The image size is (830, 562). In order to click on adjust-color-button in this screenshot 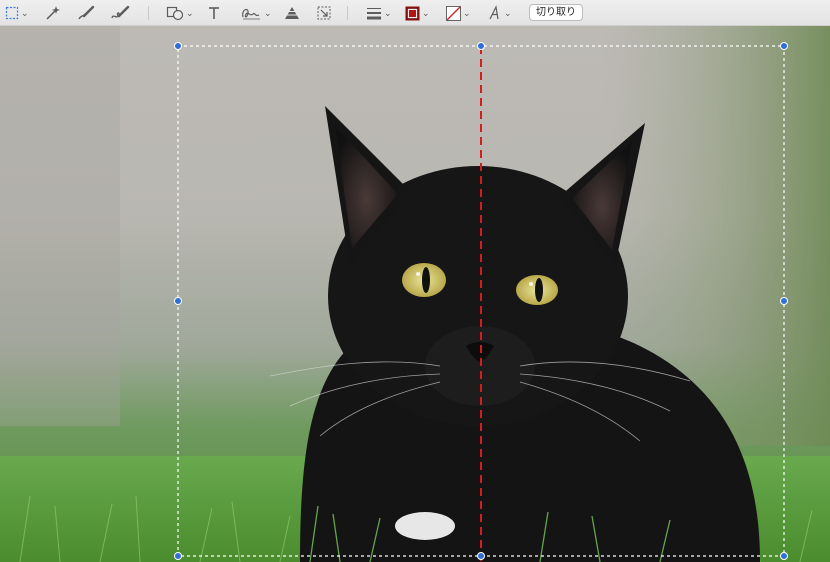, I will do `click(292, 13)`.